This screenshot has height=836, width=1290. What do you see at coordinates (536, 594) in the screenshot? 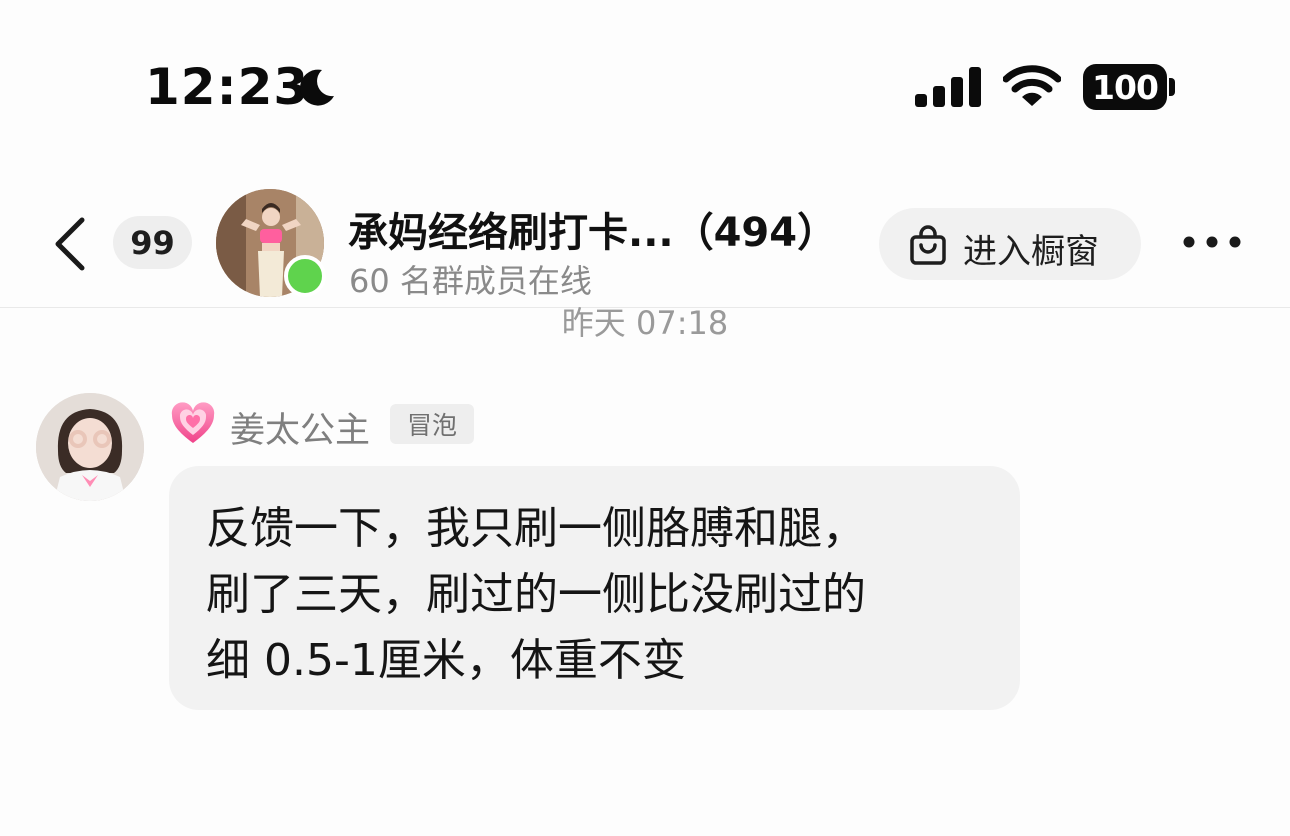
I see `message-line: 刷了三天，刷过的一侧比没刷过的` at bounding box center [536, 594].